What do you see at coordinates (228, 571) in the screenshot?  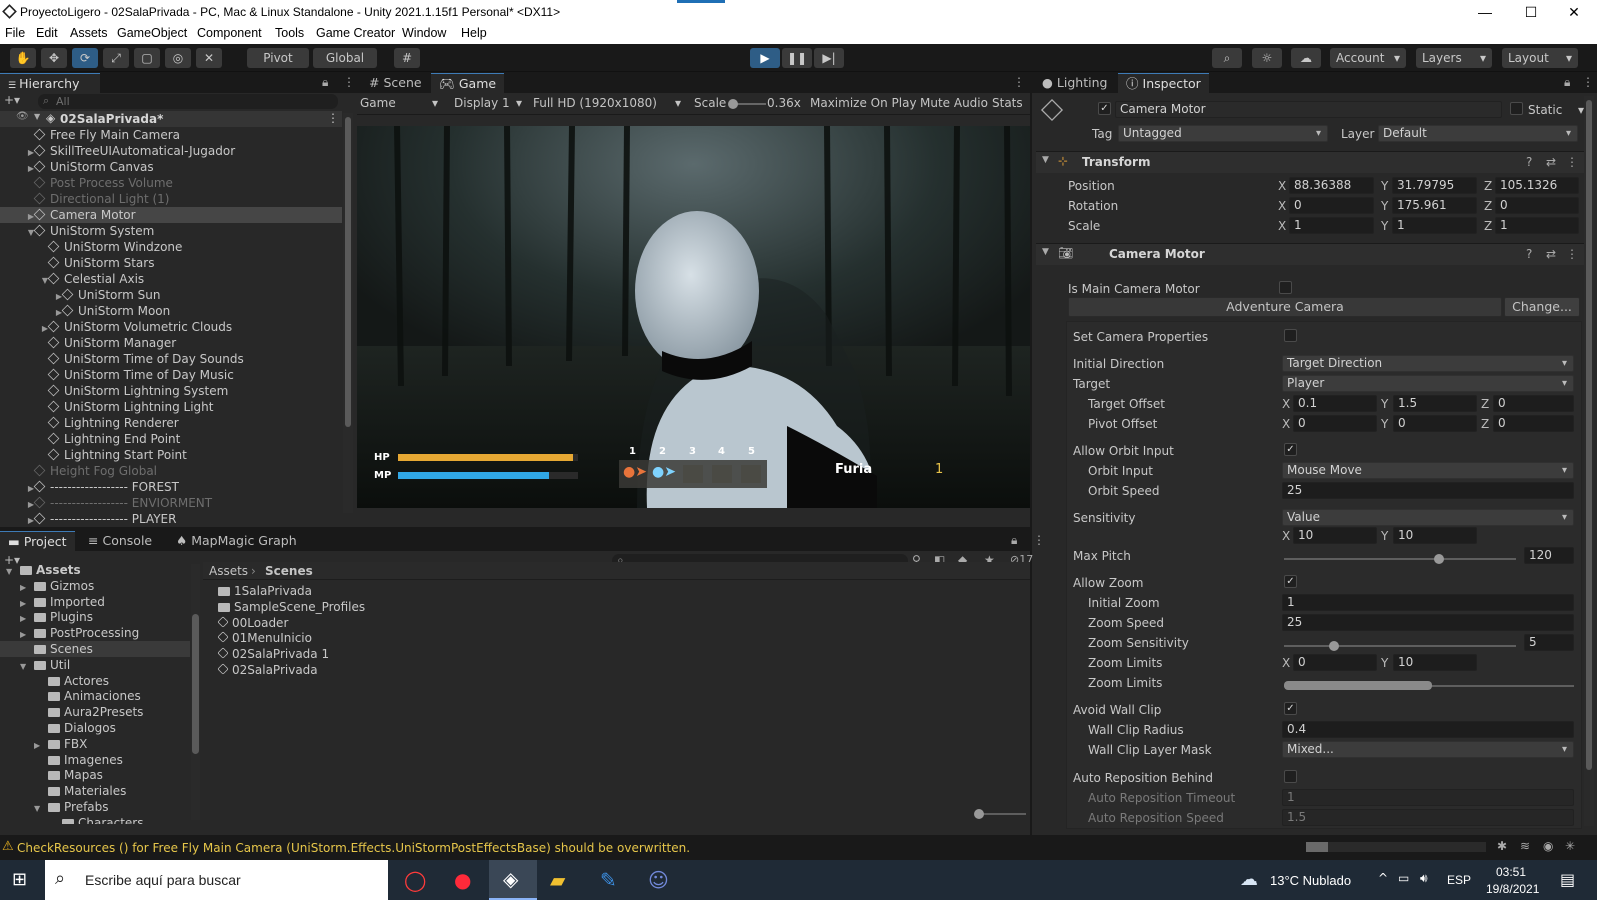 I see `breadcrumb-assets: Assets` at bounding box center [228, 571].